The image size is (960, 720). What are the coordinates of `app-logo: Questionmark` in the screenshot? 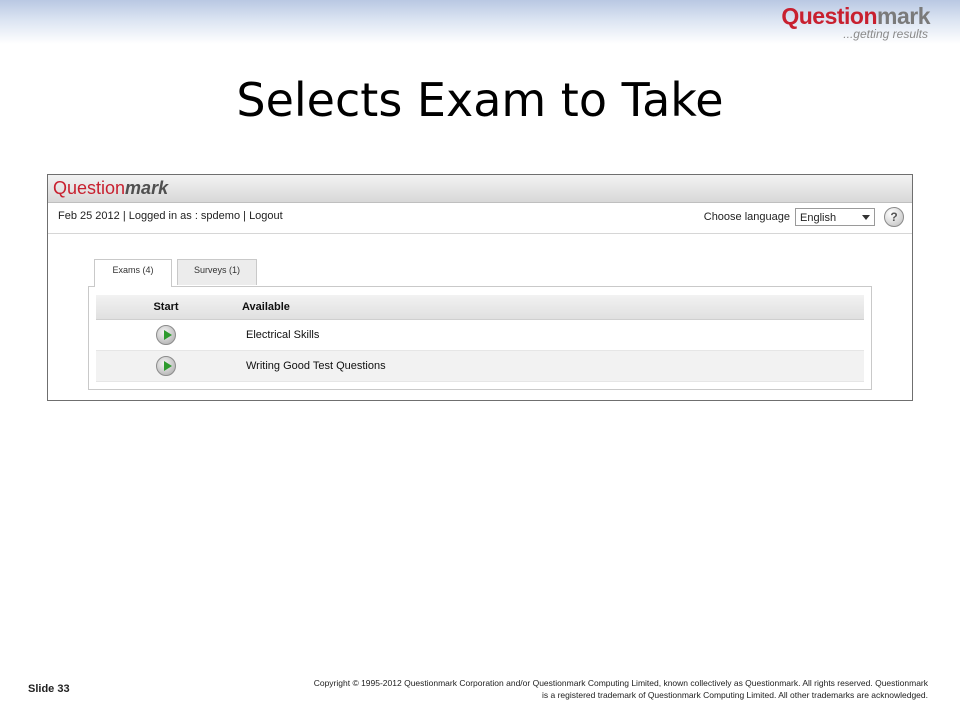 It's located at (110, 188).